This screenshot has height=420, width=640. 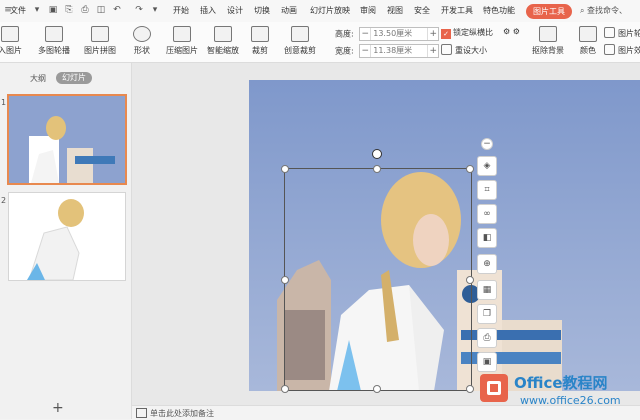 I want to click on notes-placeholder: 单击此处添加备注, so click(x=182, y=413).